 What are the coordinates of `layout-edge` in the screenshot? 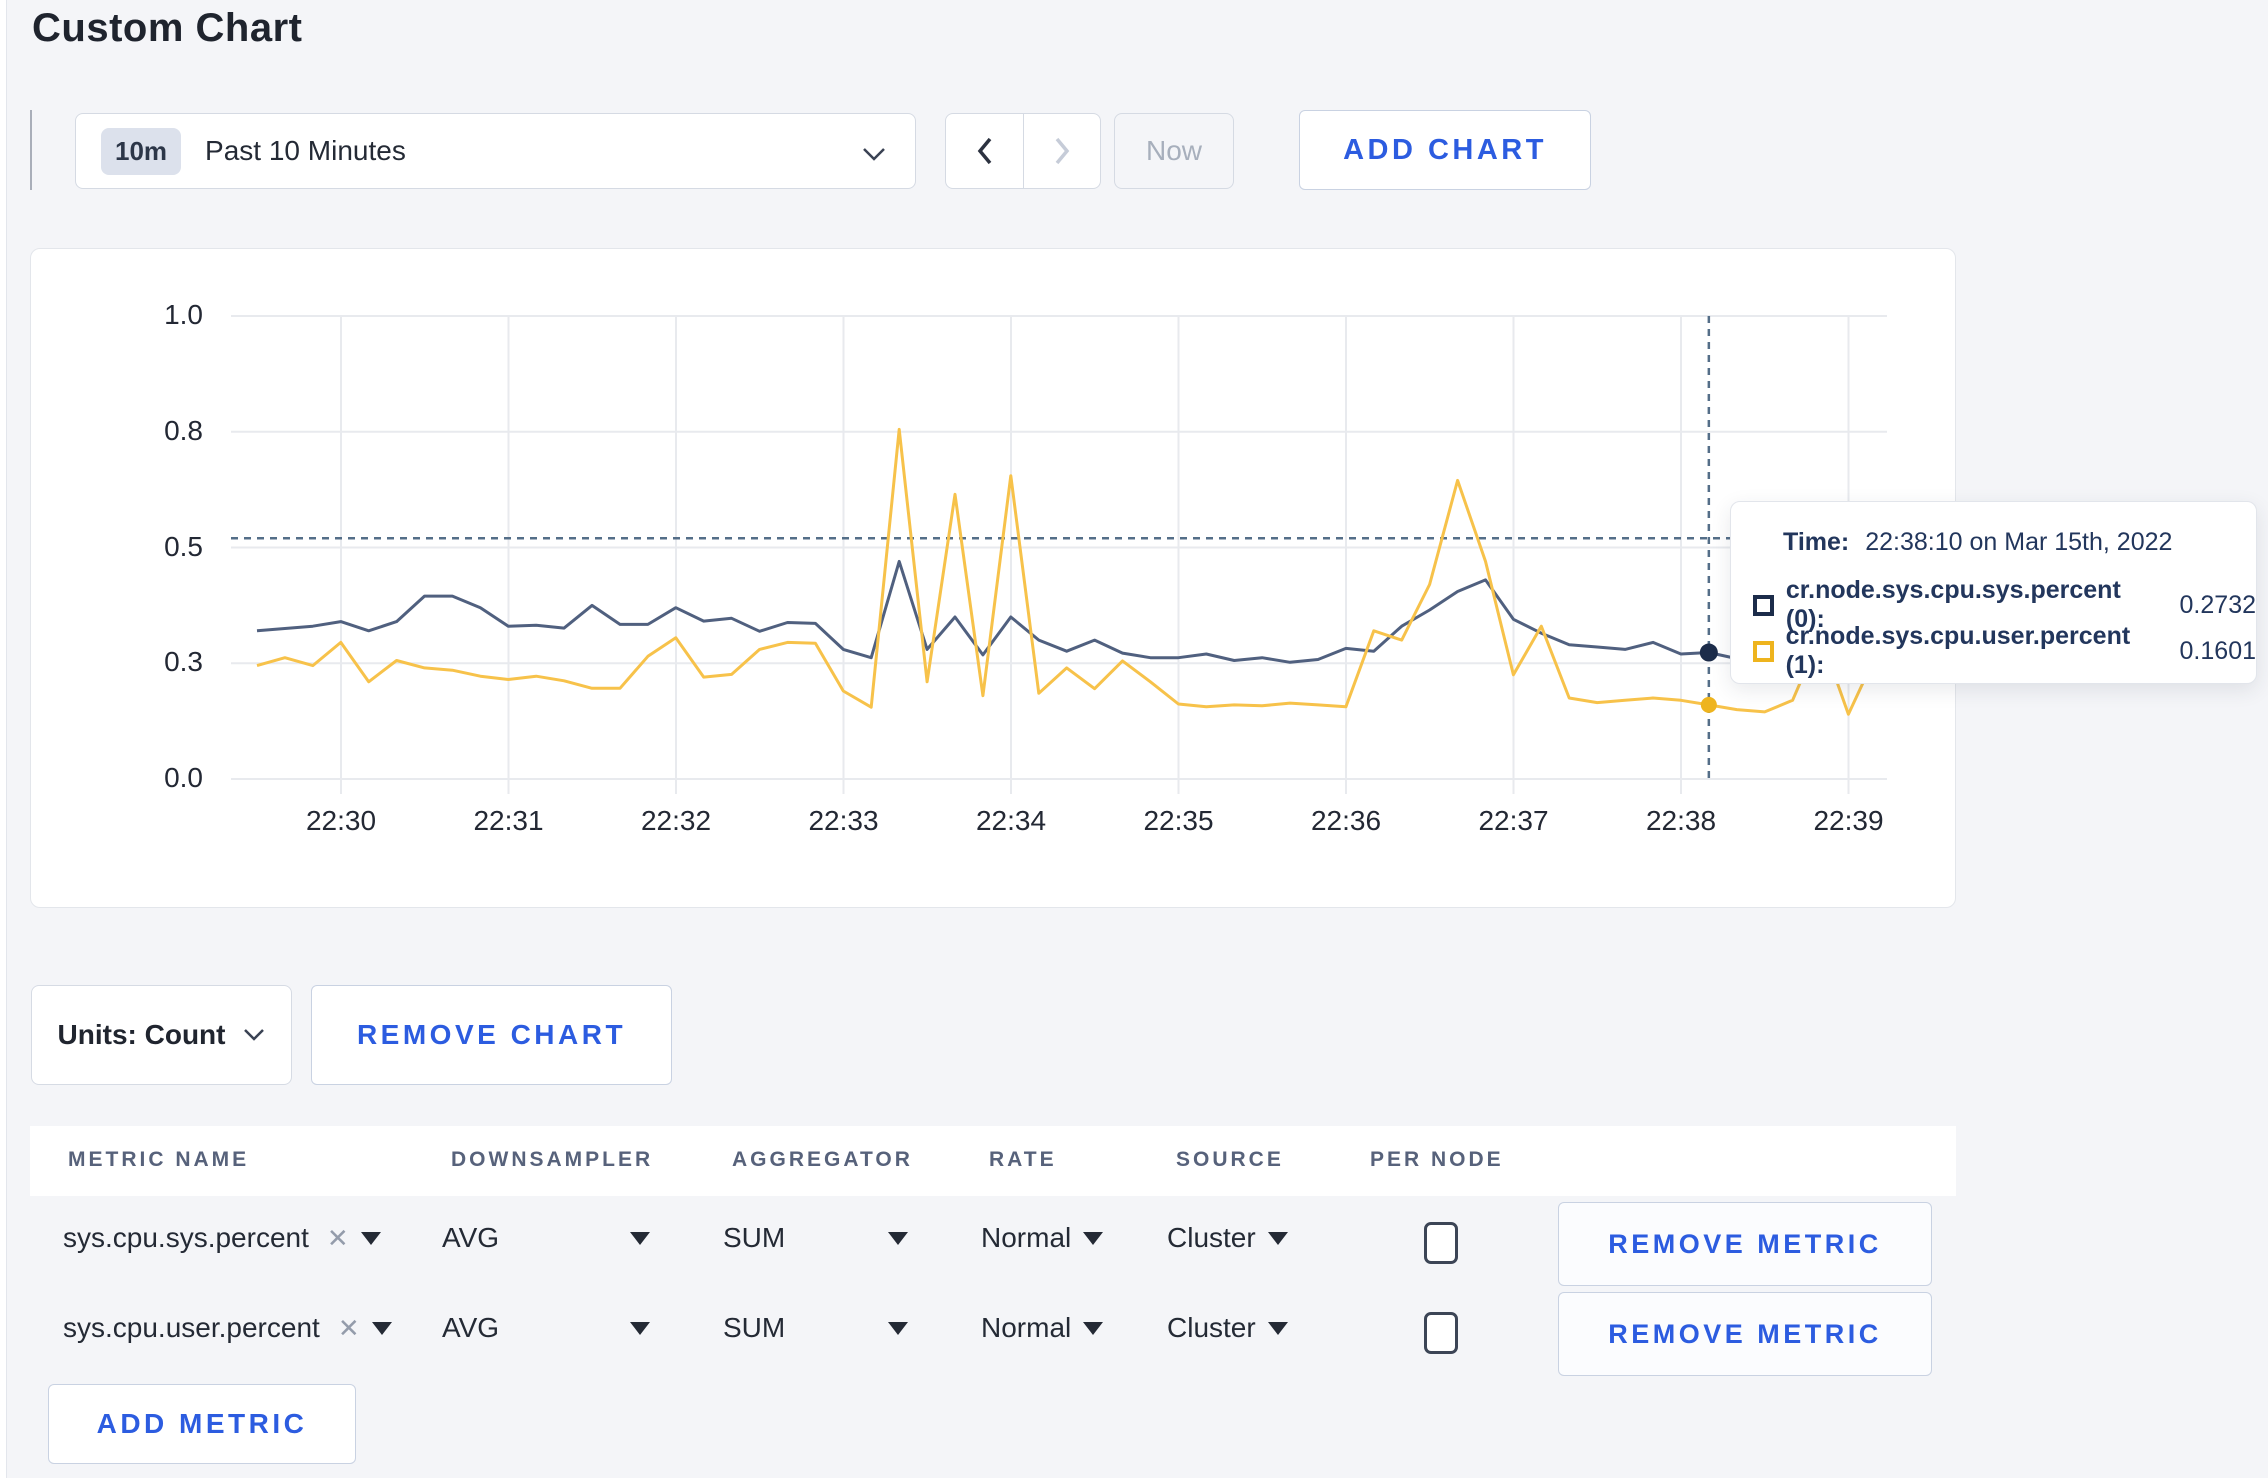 It's located at (3, 739).